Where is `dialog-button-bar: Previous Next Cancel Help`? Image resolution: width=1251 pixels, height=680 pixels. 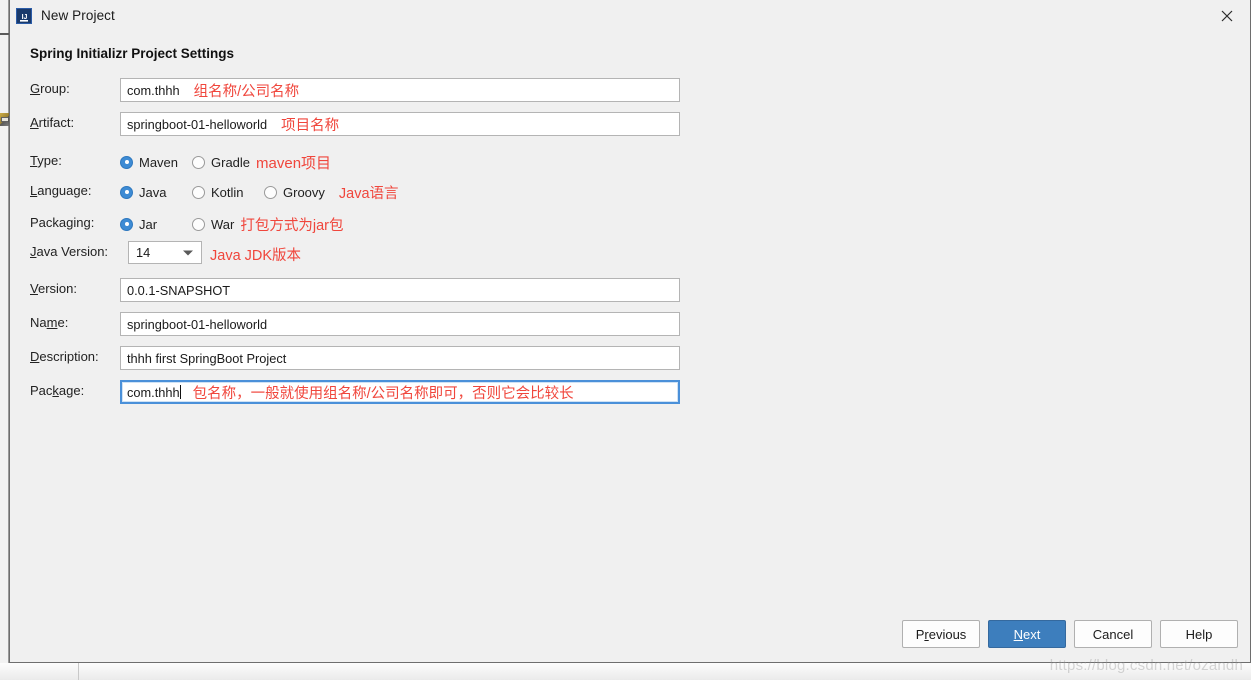 dialog-button-bar: Previous Next Cancel Help is located at coordinates (1070, 634).